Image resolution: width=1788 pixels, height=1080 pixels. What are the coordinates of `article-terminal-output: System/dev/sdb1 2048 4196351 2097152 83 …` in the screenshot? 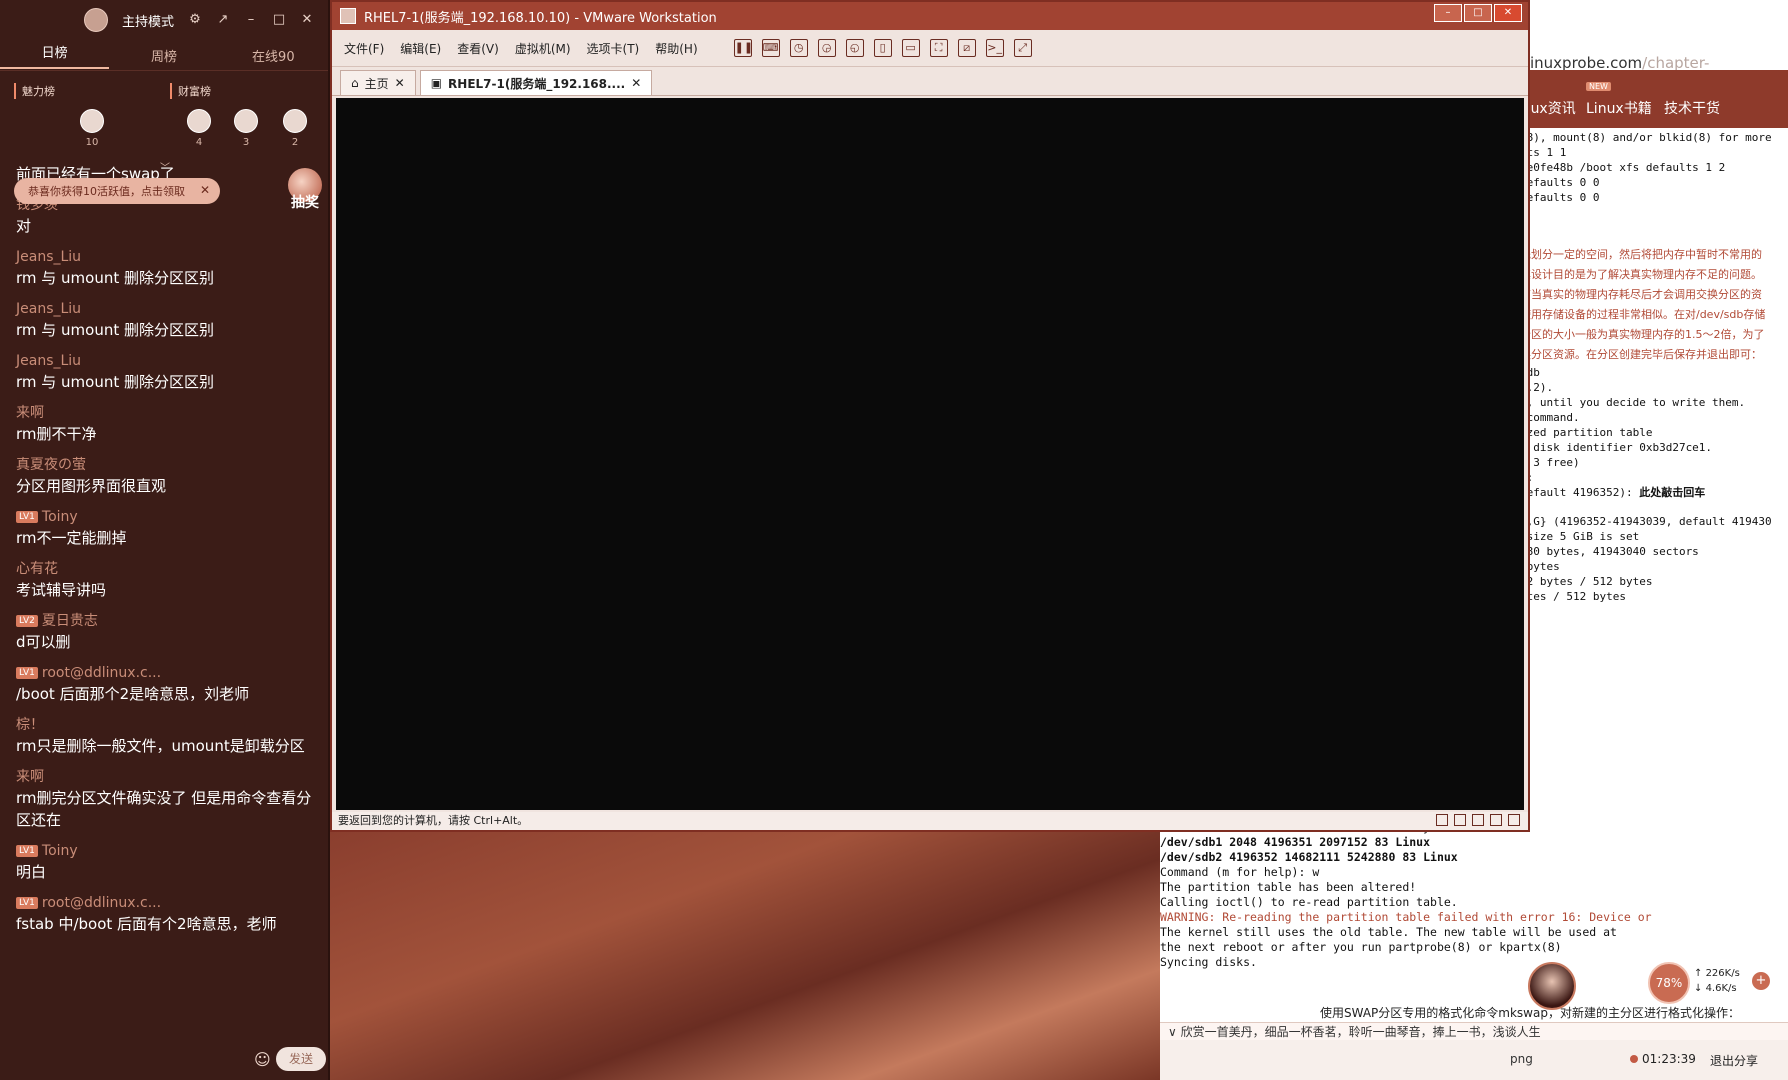 It's located at (1474, 895).